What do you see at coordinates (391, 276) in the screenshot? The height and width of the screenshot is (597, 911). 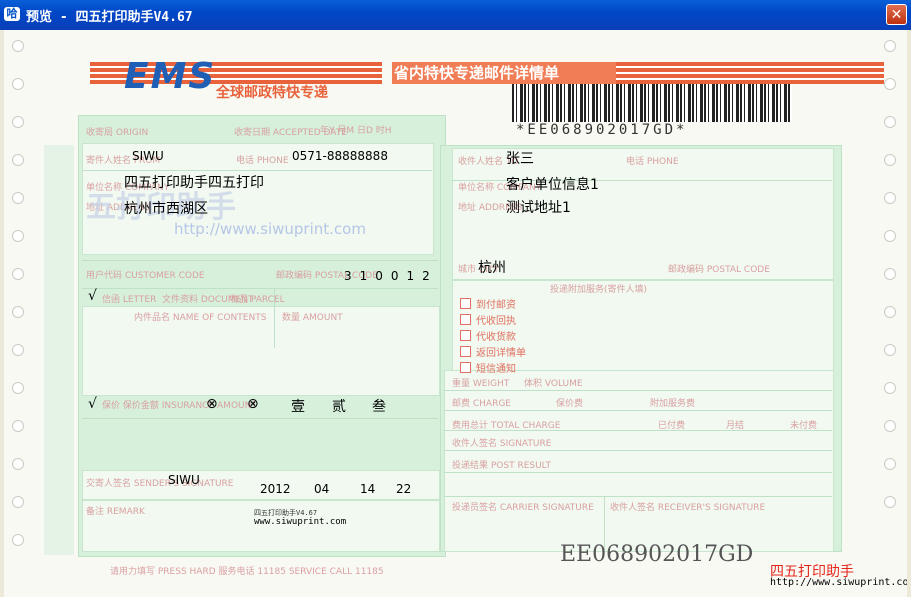 I see `sender-postal-value: 310012` at bounding box center [391, 276].